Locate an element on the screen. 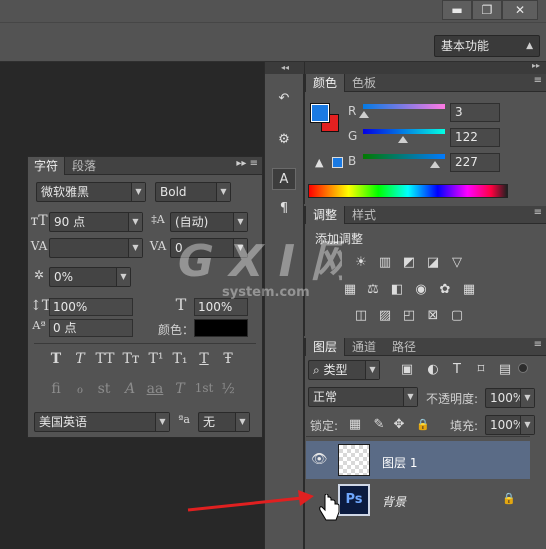 Image resolution: width=546 pixels, height=549 pixels. channel-b-slider is located at coordinates (404, 156).